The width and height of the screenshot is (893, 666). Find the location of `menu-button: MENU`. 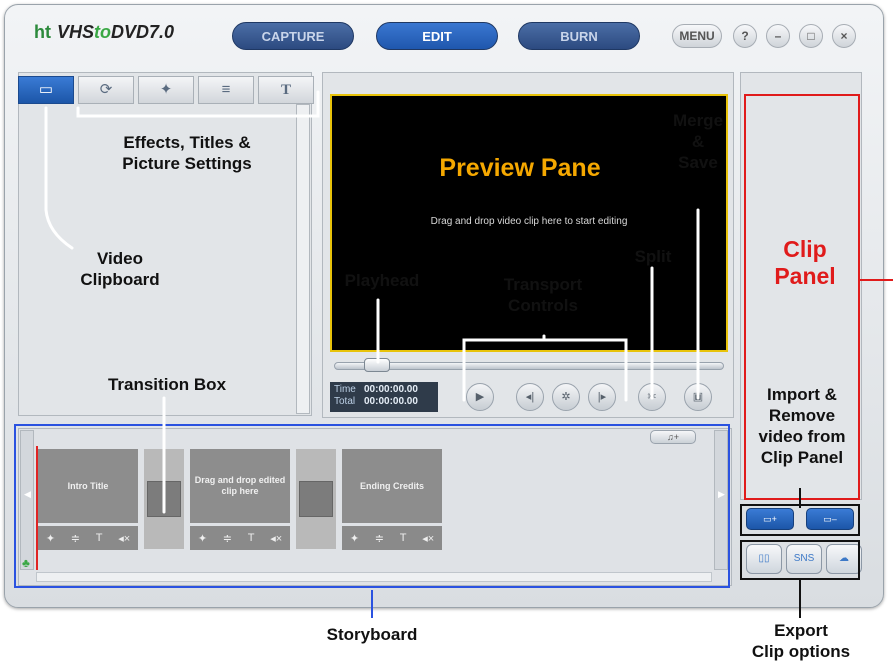

menu-button: MENU is located at coordinates (697, 36).